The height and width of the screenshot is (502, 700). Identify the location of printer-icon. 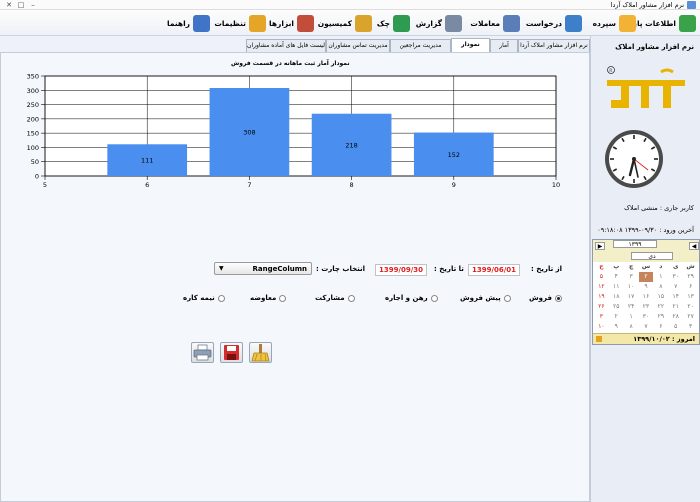
(202, 352).